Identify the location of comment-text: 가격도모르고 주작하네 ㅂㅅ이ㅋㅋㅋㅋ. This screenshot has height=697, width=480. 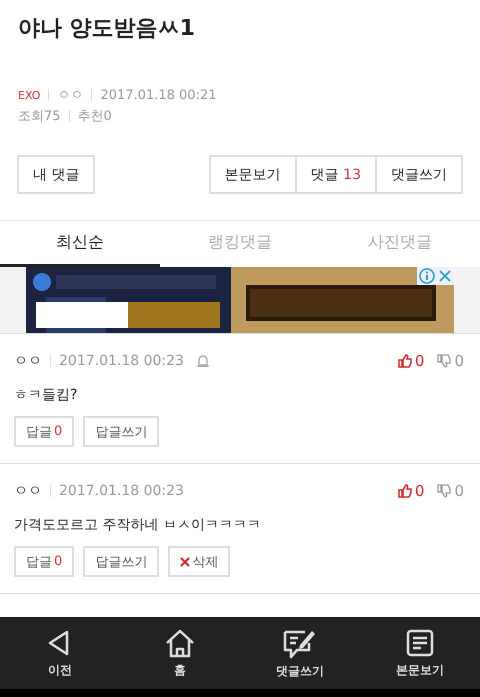
(138, 525).